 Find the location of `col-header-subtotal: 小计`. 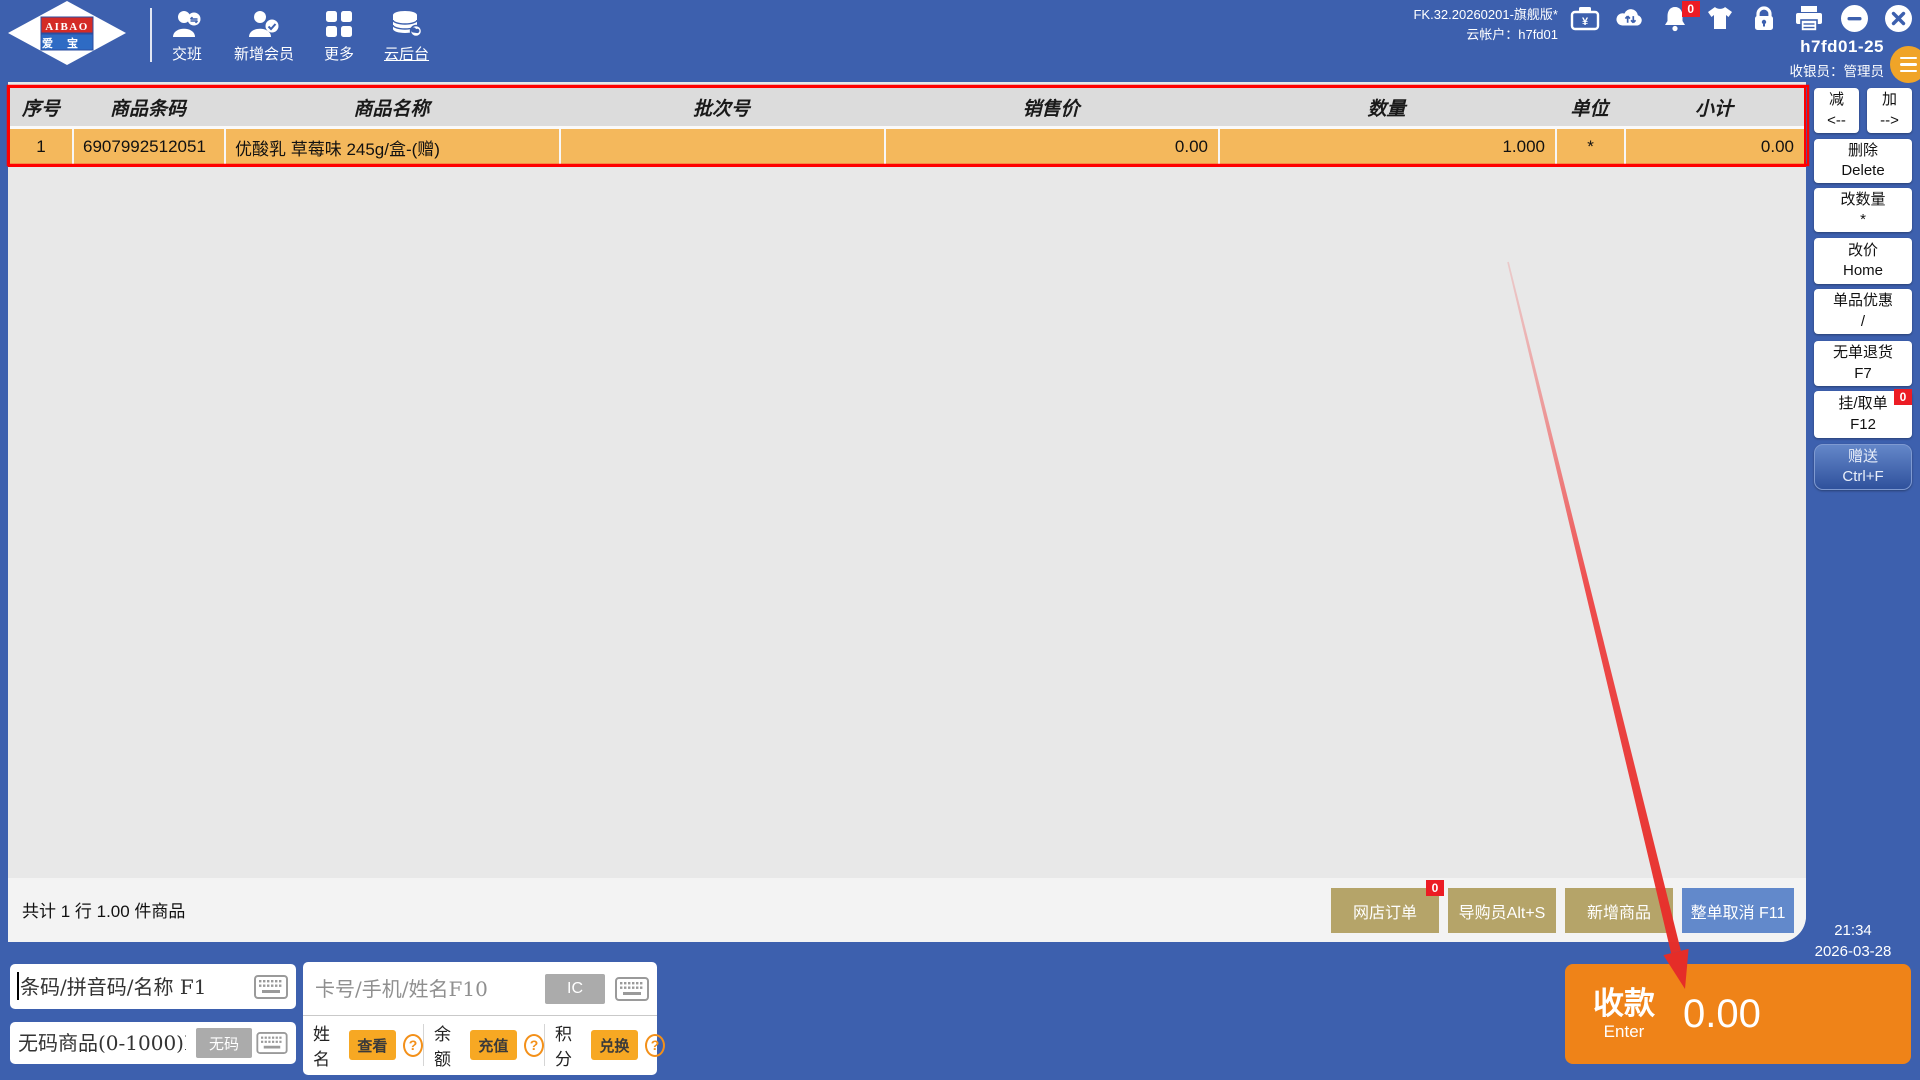

col-header-subtotal: 小计 is located at coordinates (1713, 108).